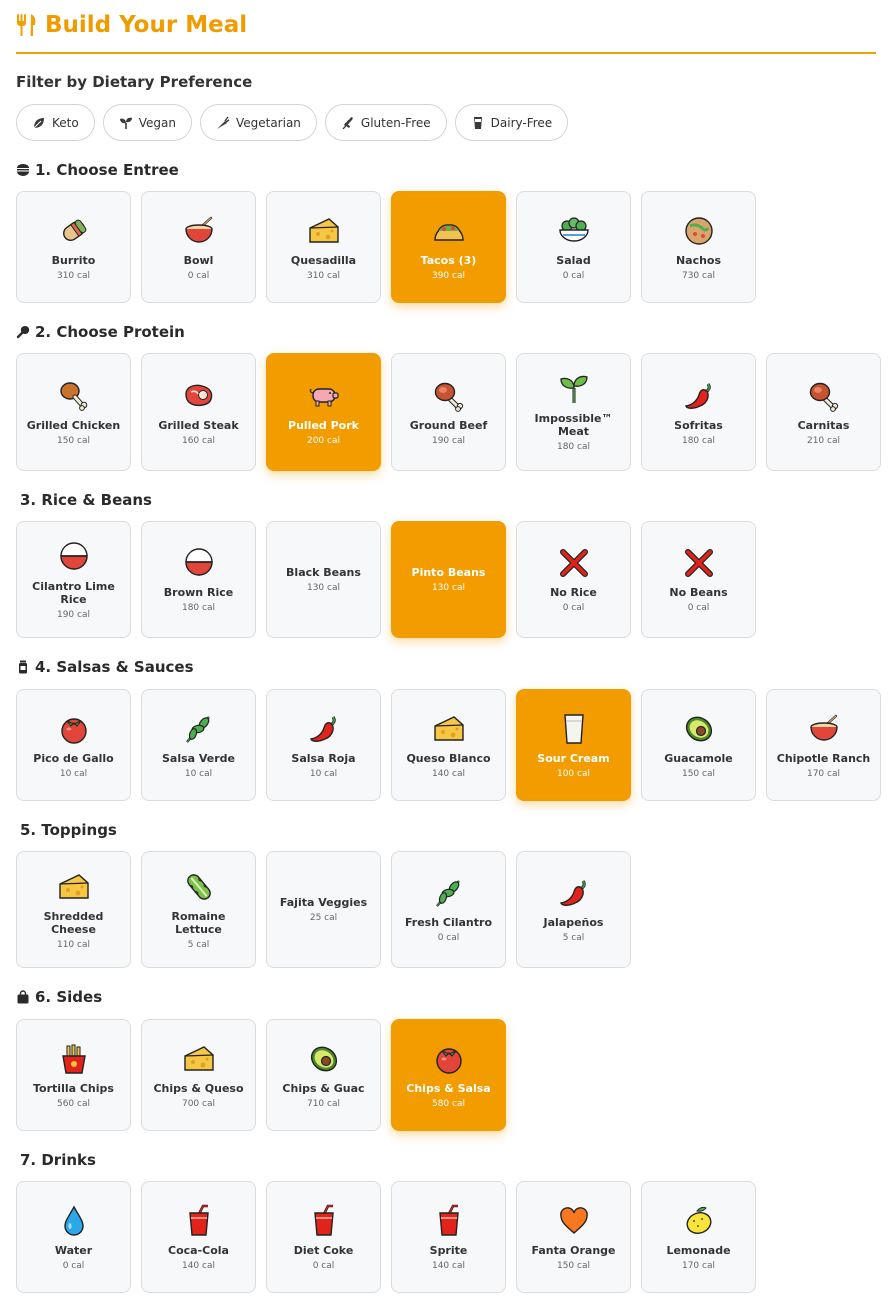 The width and height of the screenshot is (888, 1315). What do you see at coordinates (198, 745) in the screenshot?
I see `option-card-salsa-verde: Salsa Verde 10 cal` at bounding box center [198, 745].